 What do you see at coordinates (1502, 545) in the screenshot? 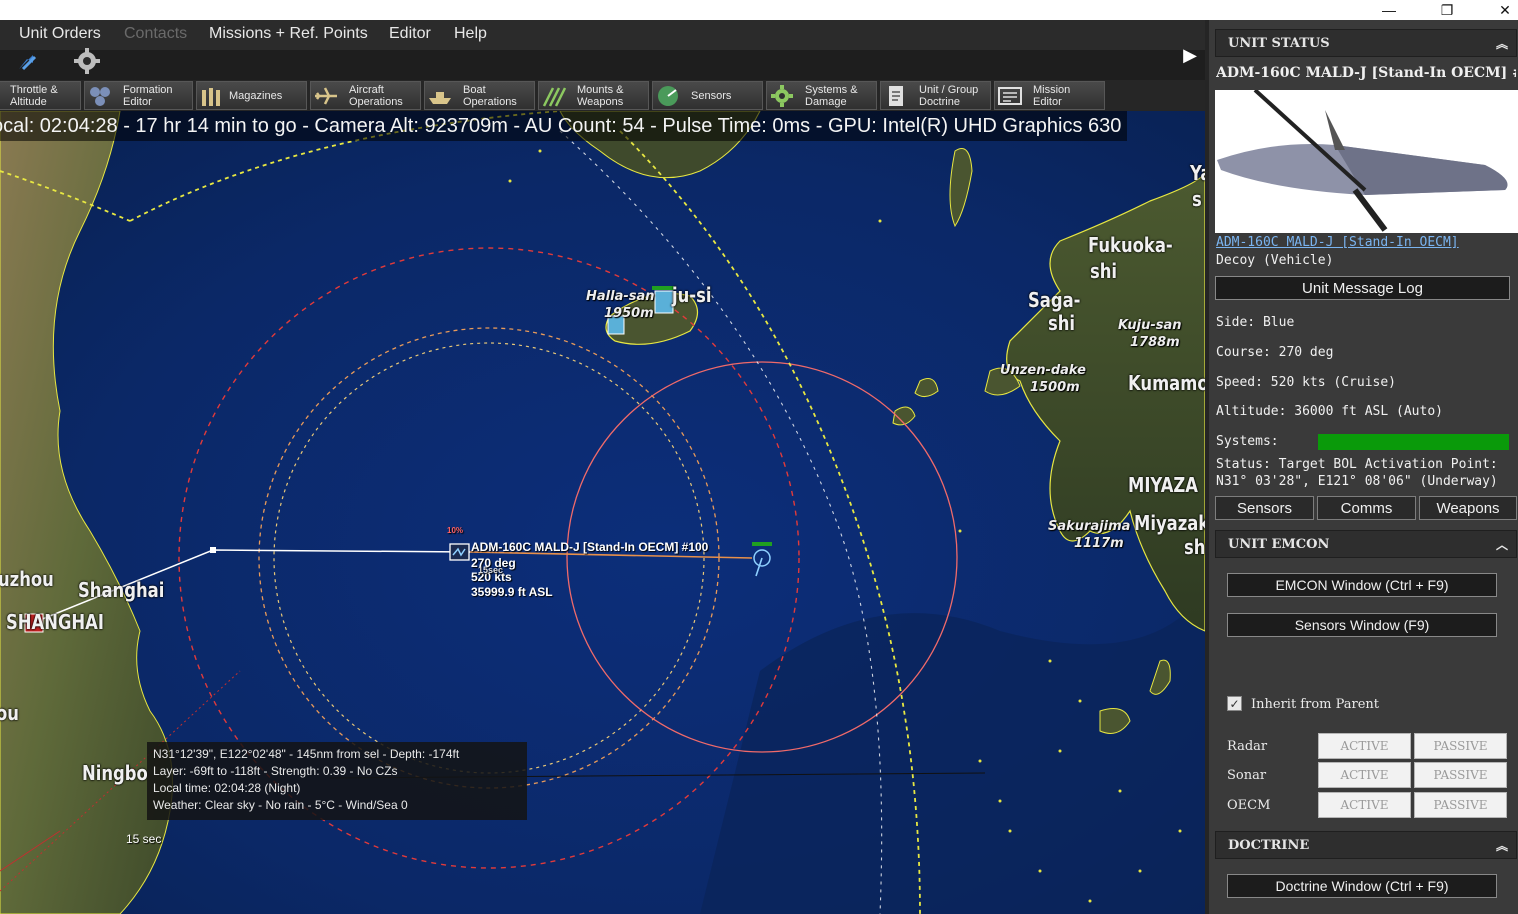
I see `collapse-chevron-icon: ︿` at bounding box center [1502, 545].